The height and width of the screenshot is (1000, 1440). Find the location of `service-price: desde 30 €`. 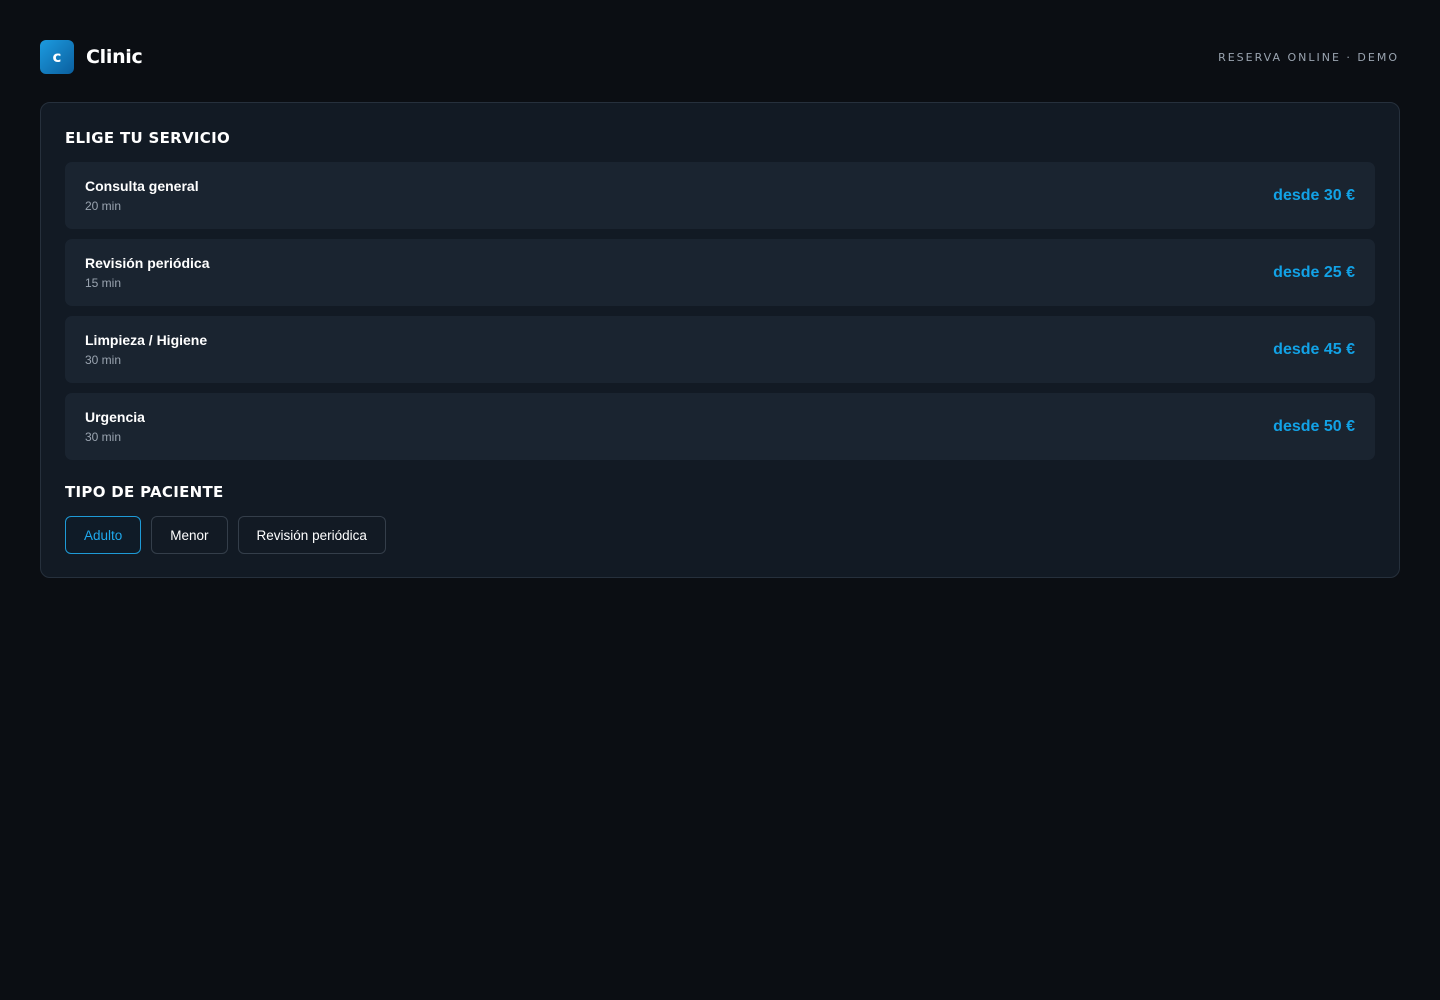

service-price: desde 30 € is located at coordinates (1314, 195).